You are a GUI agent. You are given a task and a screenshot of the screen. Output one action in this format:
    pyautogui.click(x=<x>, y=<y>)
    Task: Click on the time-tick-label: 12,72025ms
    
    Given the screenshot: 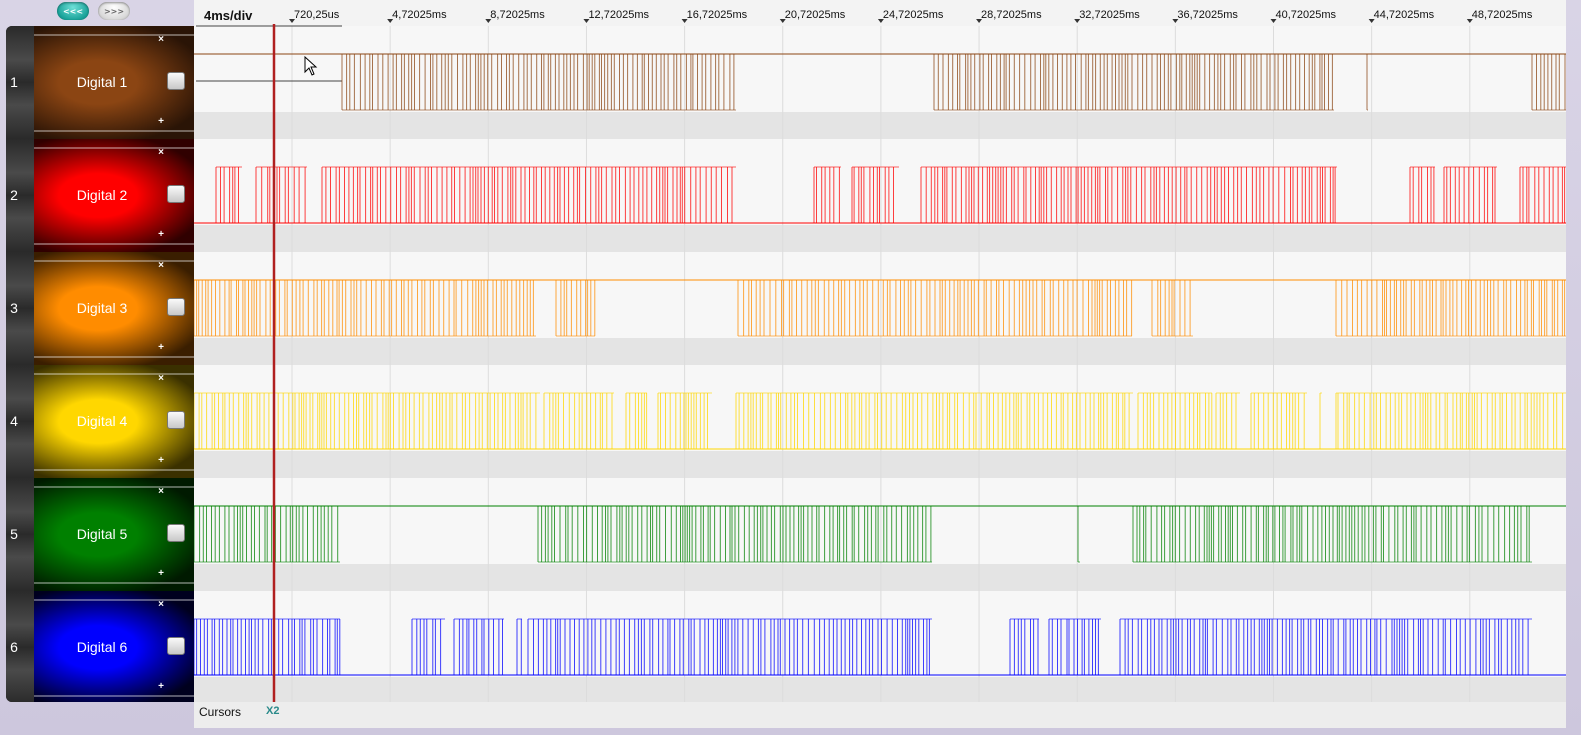 What is the action you would take?
    pyautogui.click(x=618, y=15)
    